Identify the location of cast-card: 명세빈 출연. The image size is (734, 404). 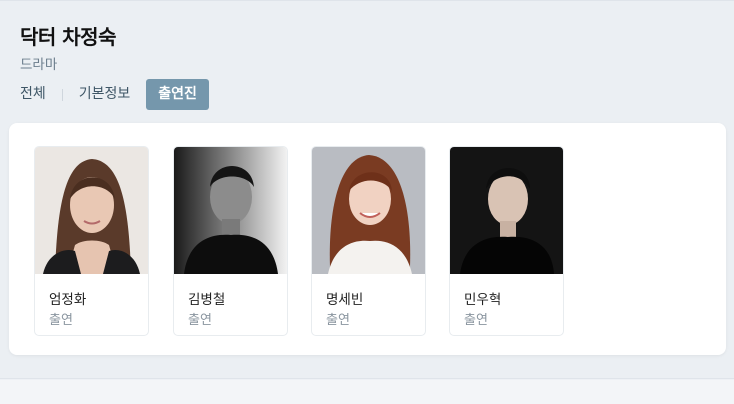
(368, 241).